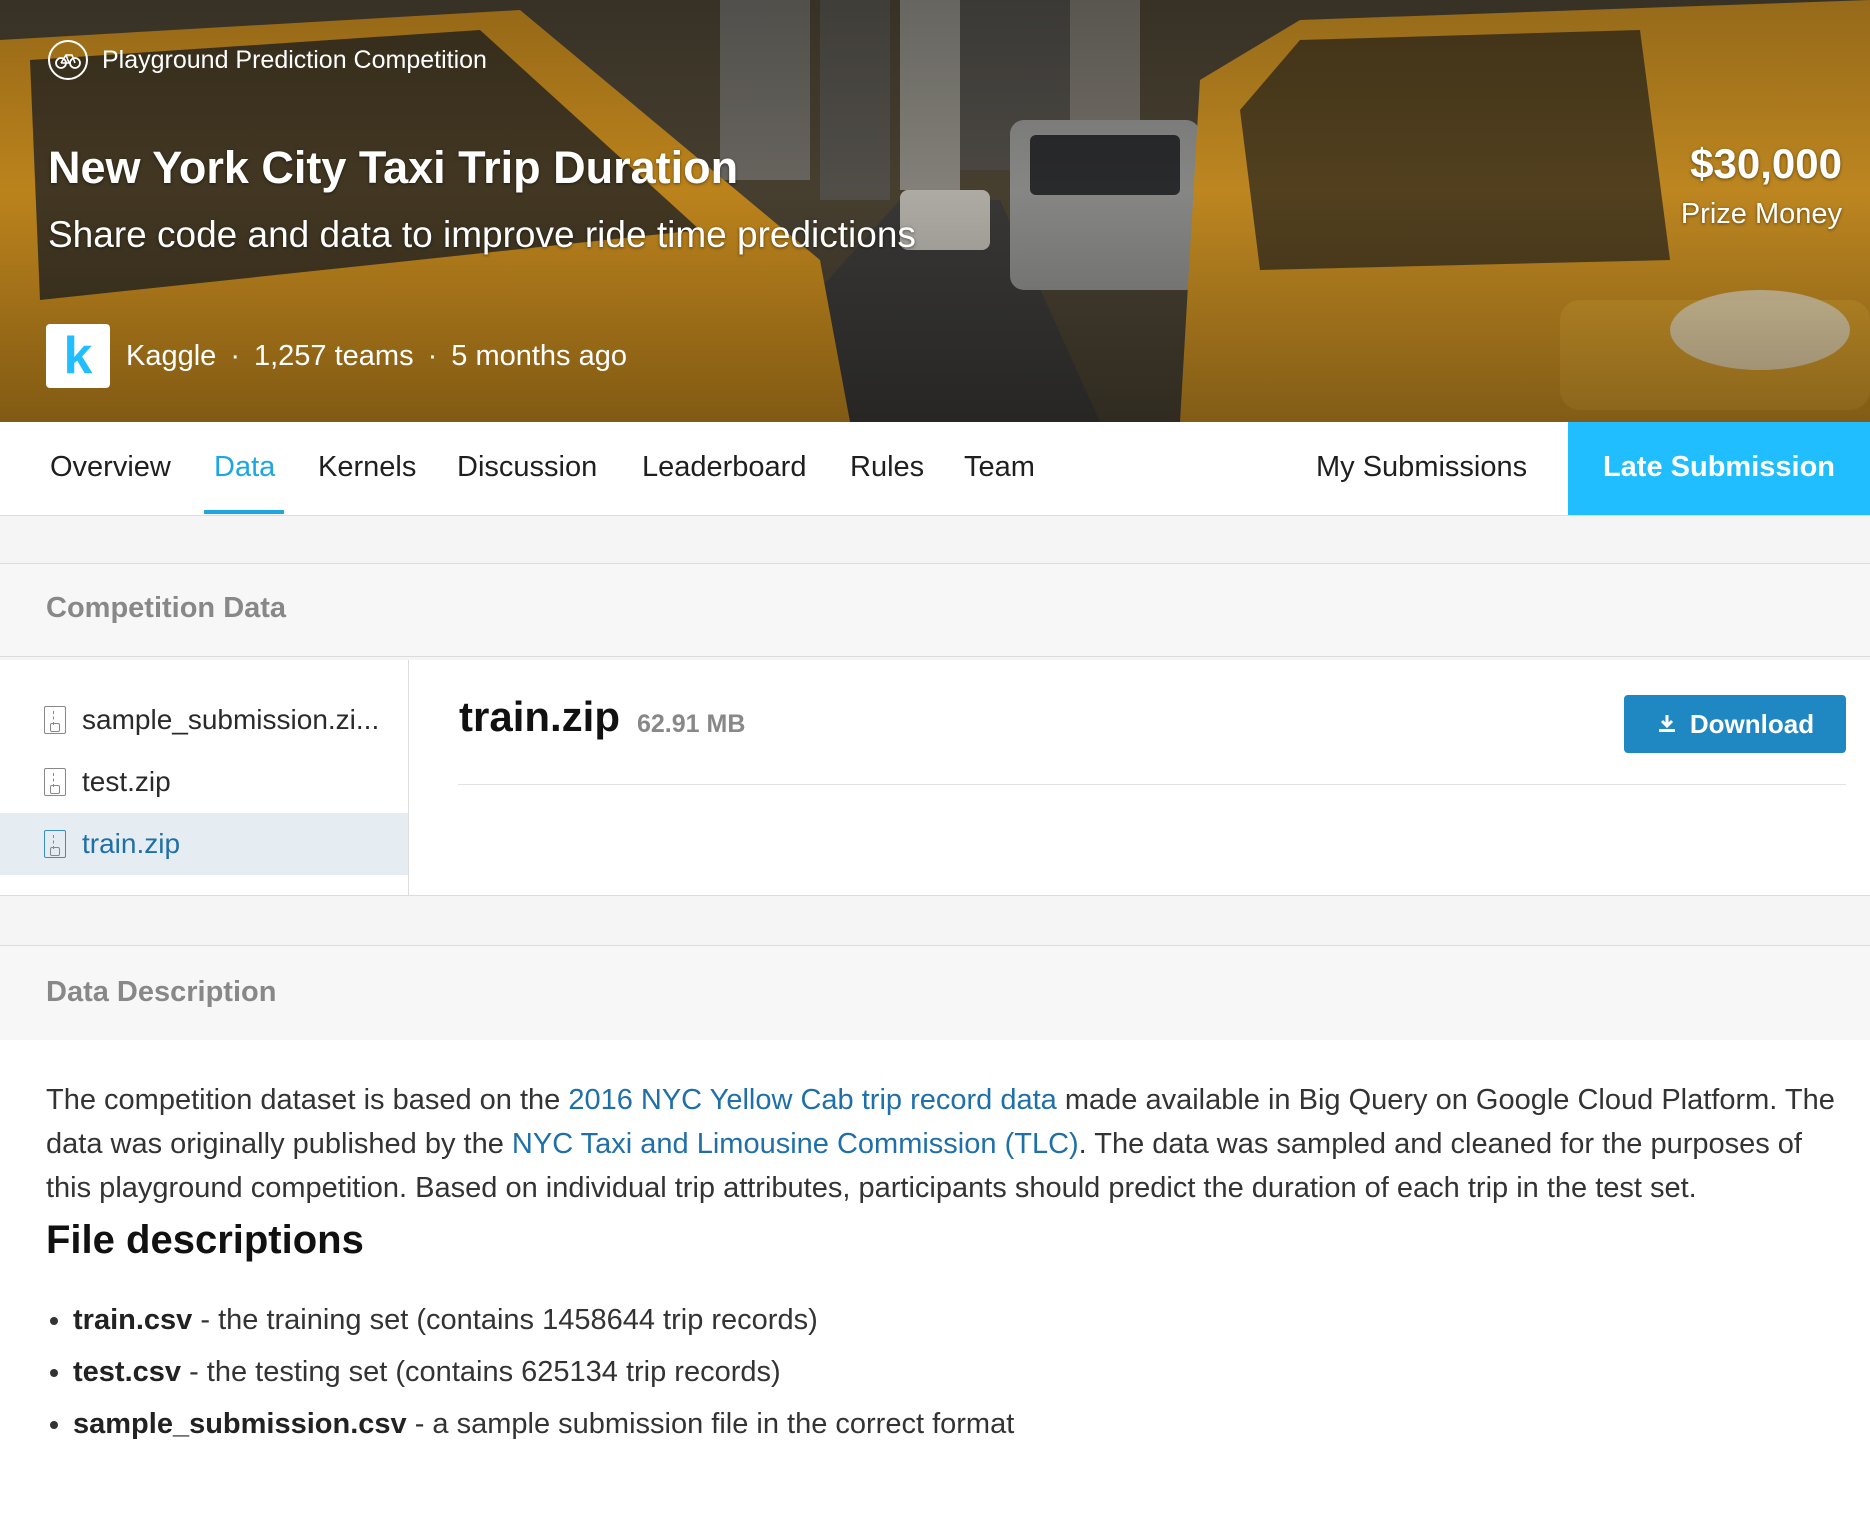 The width and height of the screenshot is (1870, 1536). Describe the element at coordinates (205, 1240) in the screenshot. I see `file-descriptions-heading: File descriptions` at that location.